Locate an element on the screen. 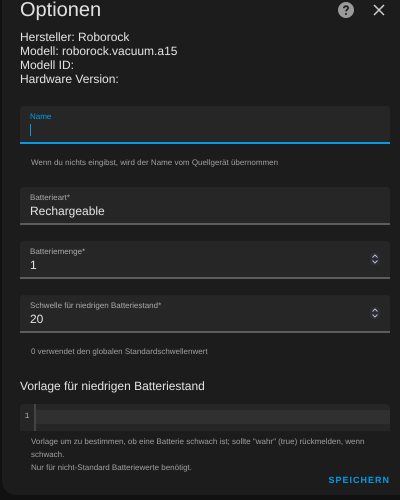 The image size is (400, 500). device-info: Modell ID: is located at coordinates (48, 65).